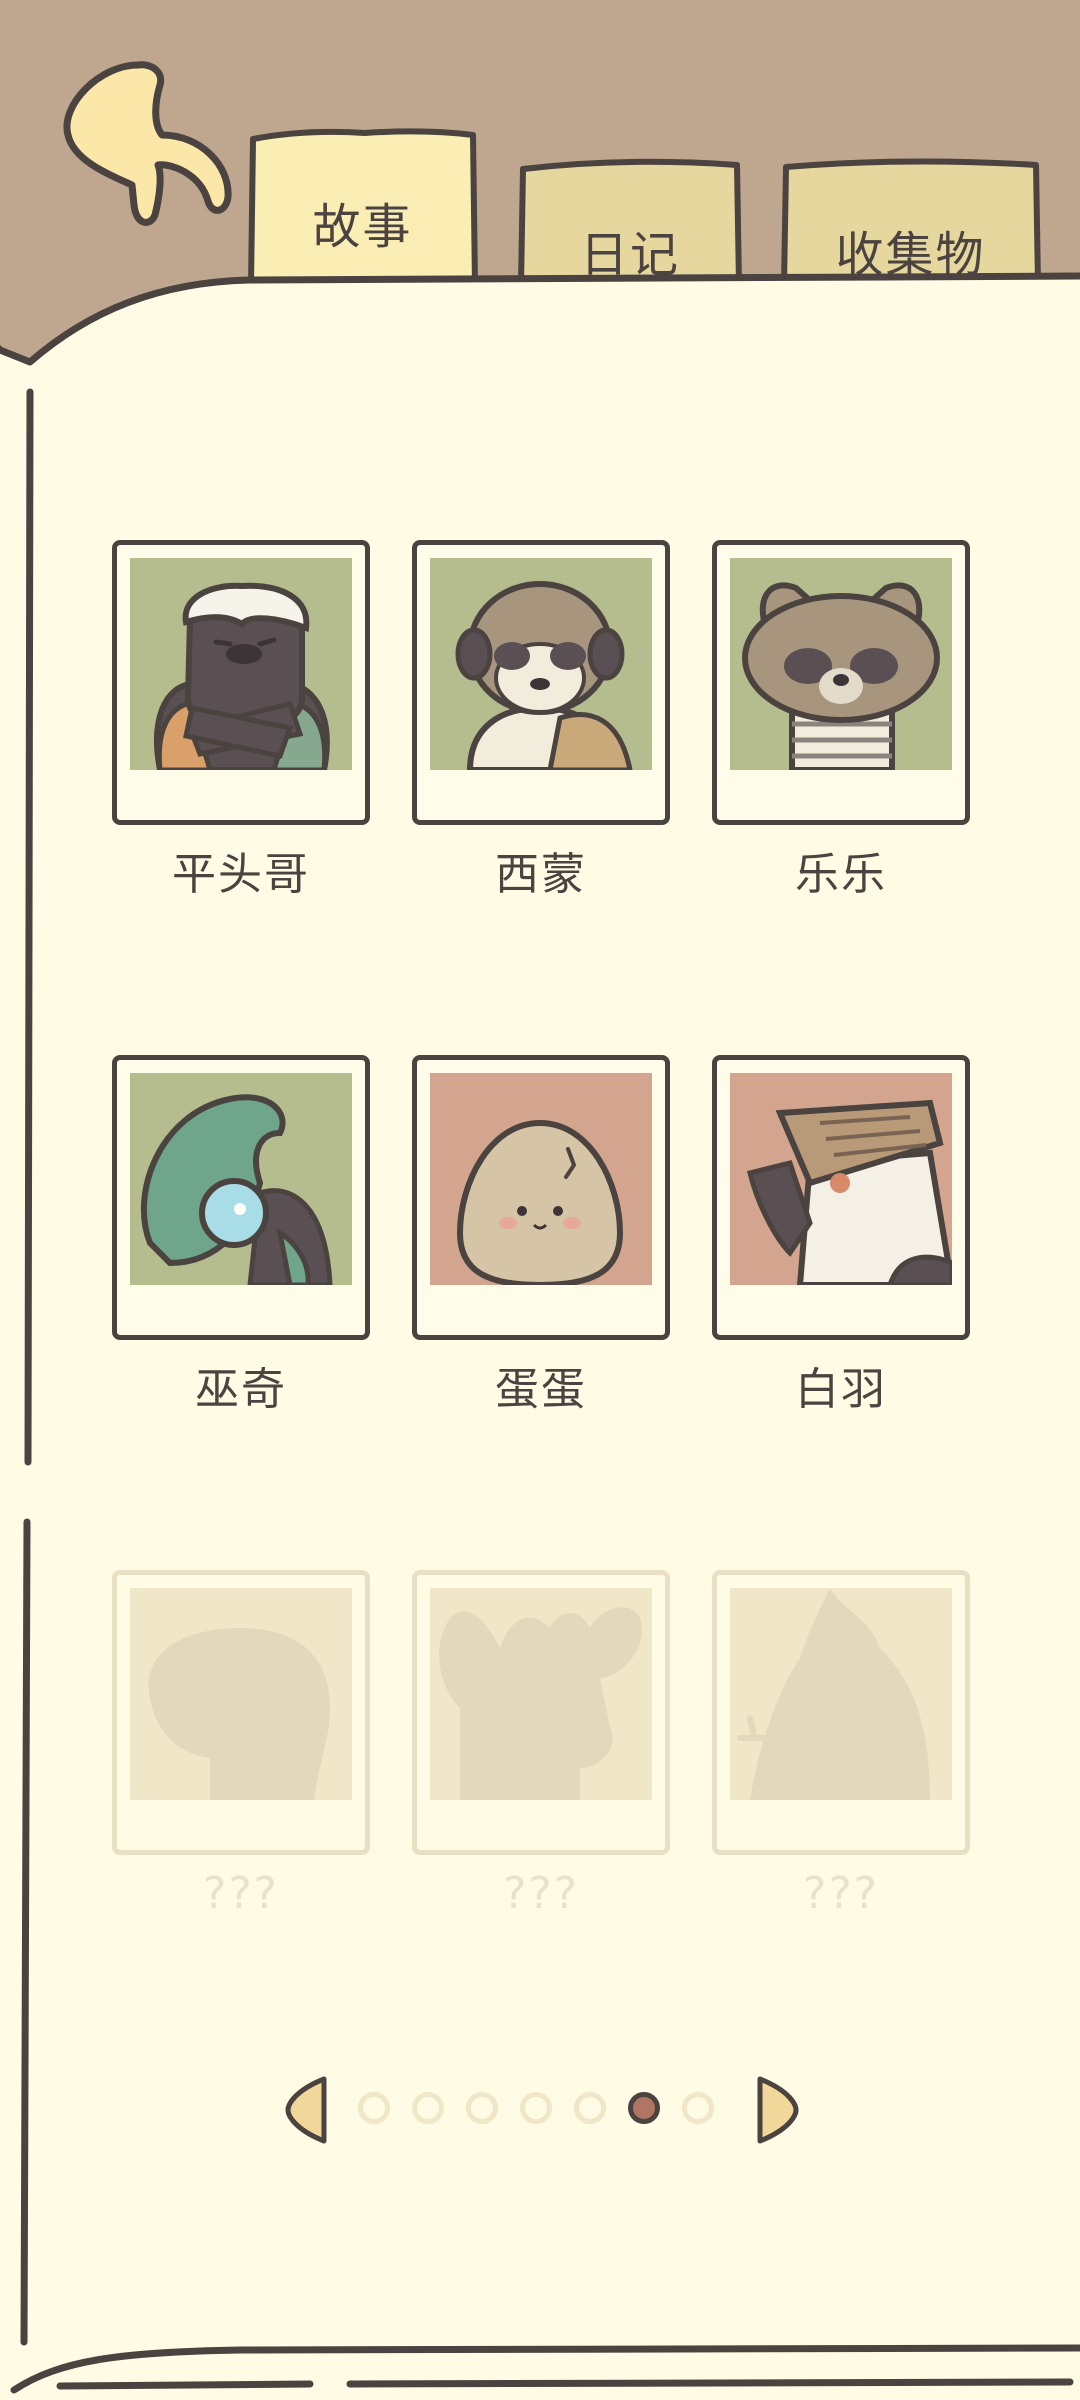  Describe the element at coordinates (147, 143) in the screenshot. I see `back-arrow-icon` at that location.